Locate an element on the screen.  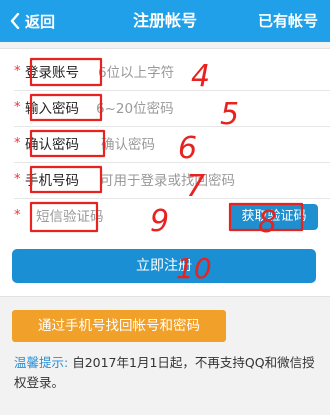
phone-recover-button: 通过手机号找回帐号和密码 is located at coordinates (119, 326).